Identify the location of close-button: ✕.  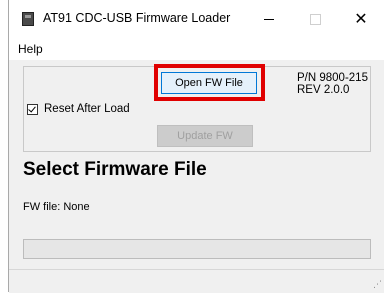
(361, 19).